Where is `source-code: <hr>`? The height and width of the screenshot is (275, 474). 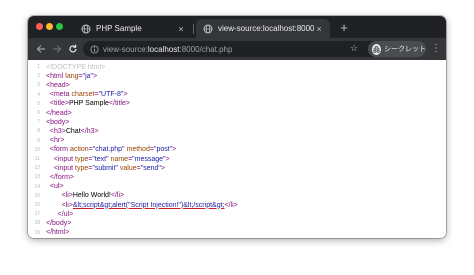
source-code: <hr> is located at coordinates (55, 140).